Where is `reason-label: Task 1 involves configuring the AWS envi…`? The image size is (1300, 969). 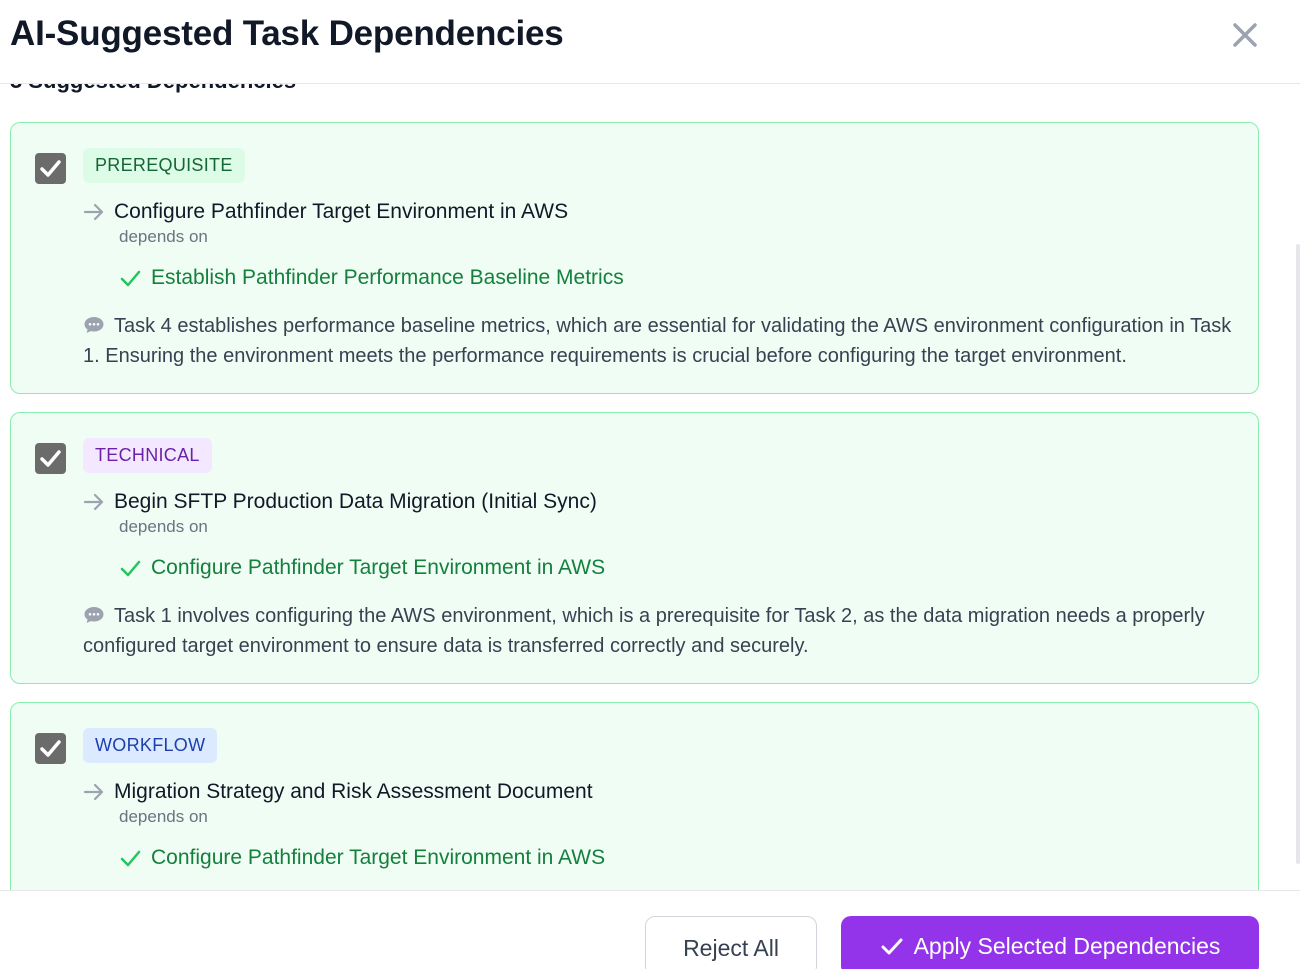 reason-label: Task 1 involves configuring the AWS envi… is located at coordinates (644, 631).